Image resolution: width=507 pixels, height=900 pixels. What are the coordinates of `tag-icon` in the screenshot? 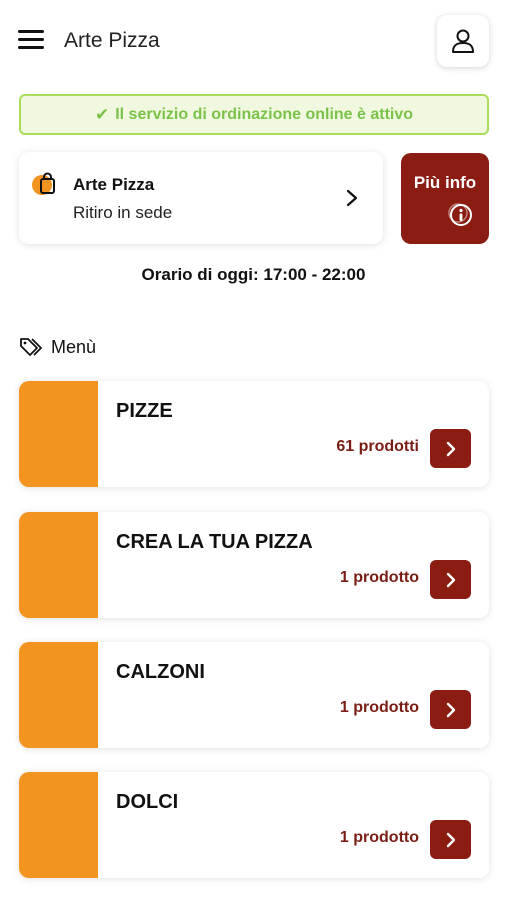 It's located at (31, 347).